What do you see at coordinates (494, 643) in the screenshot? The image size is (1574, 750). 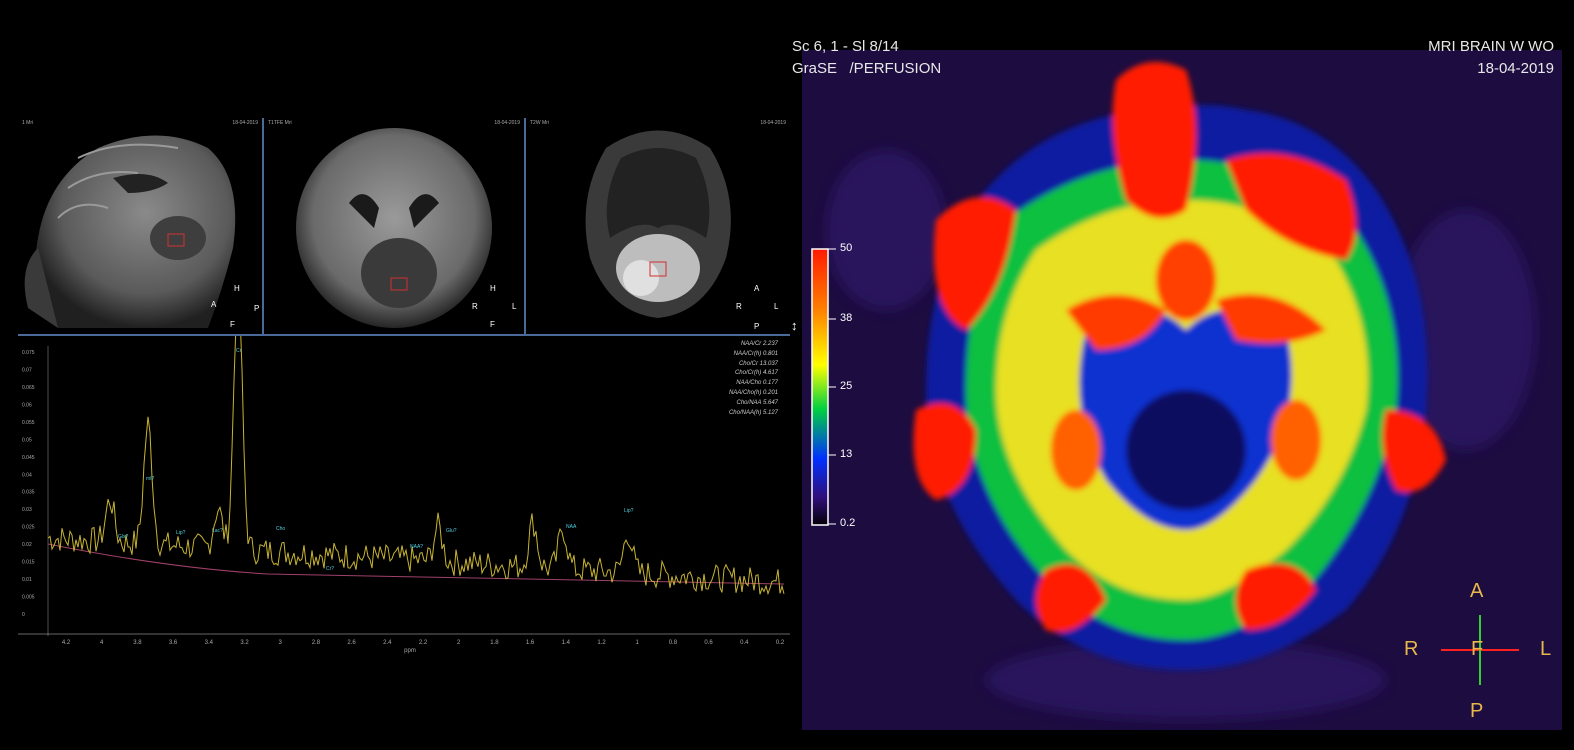 I see `x-tick-label: 1.8` at bounding box center [494, 643].